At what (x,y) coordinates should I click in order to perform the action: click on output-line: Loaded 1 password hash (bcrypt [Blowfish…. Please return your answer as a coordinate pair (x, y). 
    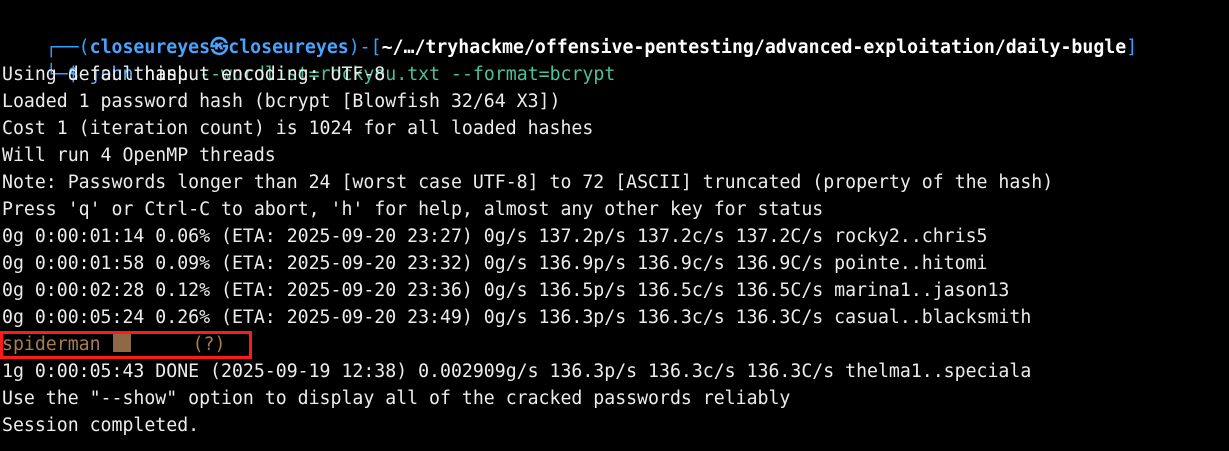
    Looking at the image, I should click on (281, 101).